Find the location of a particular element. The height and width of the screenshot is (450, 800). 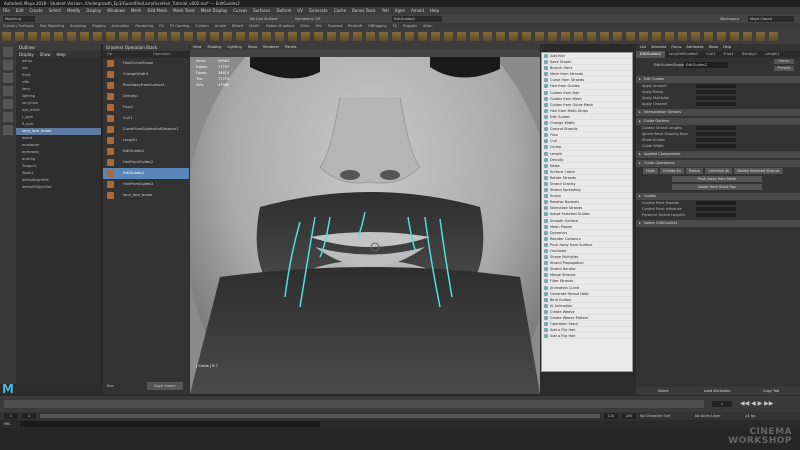

outliner-row: beard is located at coordinates (58, 138).